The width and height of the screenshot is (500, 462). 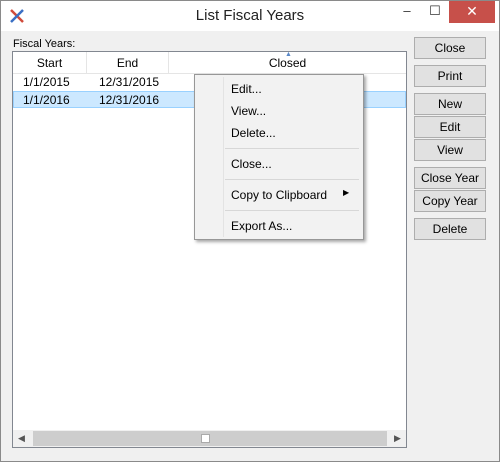 What do you see at coordinates (288, 54) in the screenshot?
I see `sort-ascending-icon: ▲` at bounding box center [288, 54].